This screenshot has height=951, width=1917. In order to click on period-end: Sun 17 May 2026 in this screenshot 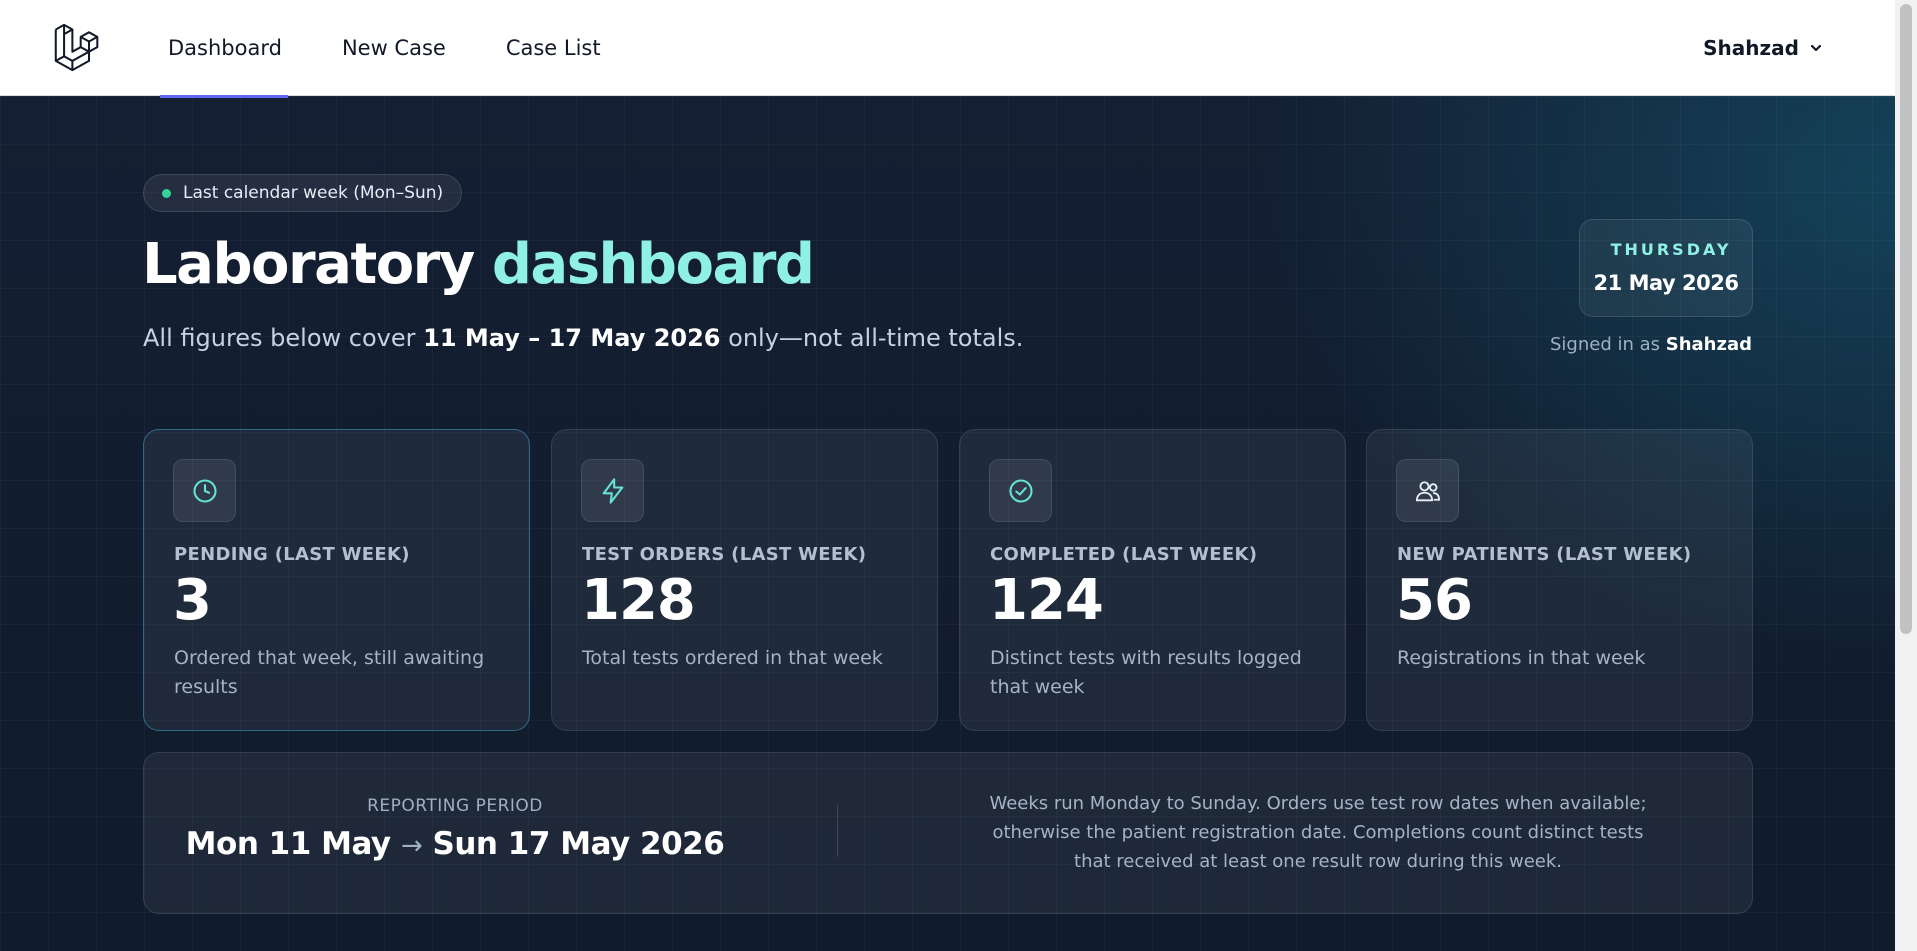, I will do `click(578, 844)`.